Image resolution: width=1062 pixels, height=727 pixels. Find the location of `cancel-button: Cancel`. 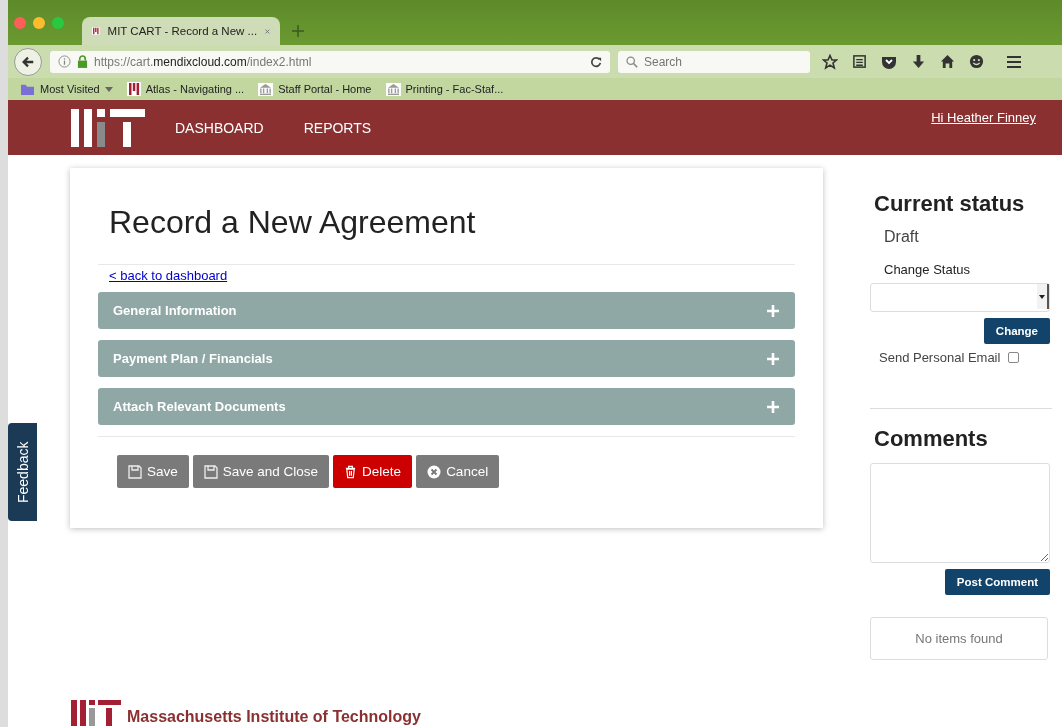

cancel-button: Cancel is located at coordinates (458, 471).